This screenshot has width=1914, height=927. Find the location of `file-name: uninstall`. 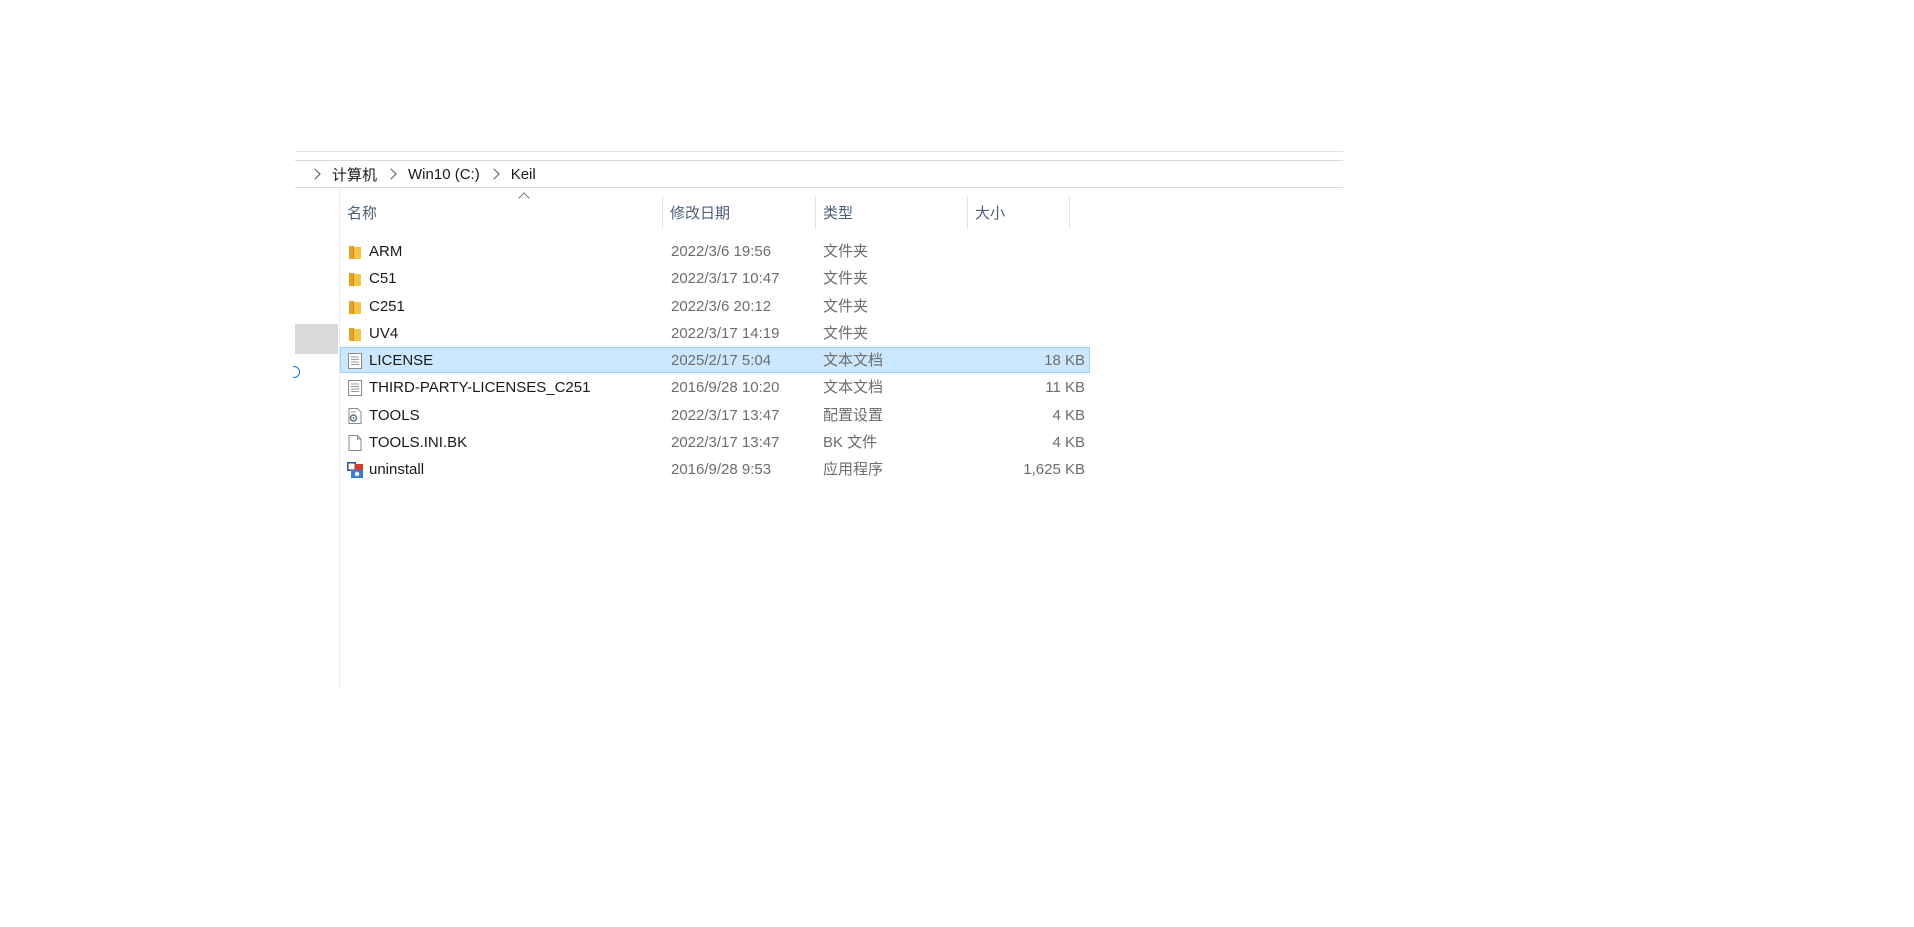

file-name: uninstall is located at coordinates (397, 470).